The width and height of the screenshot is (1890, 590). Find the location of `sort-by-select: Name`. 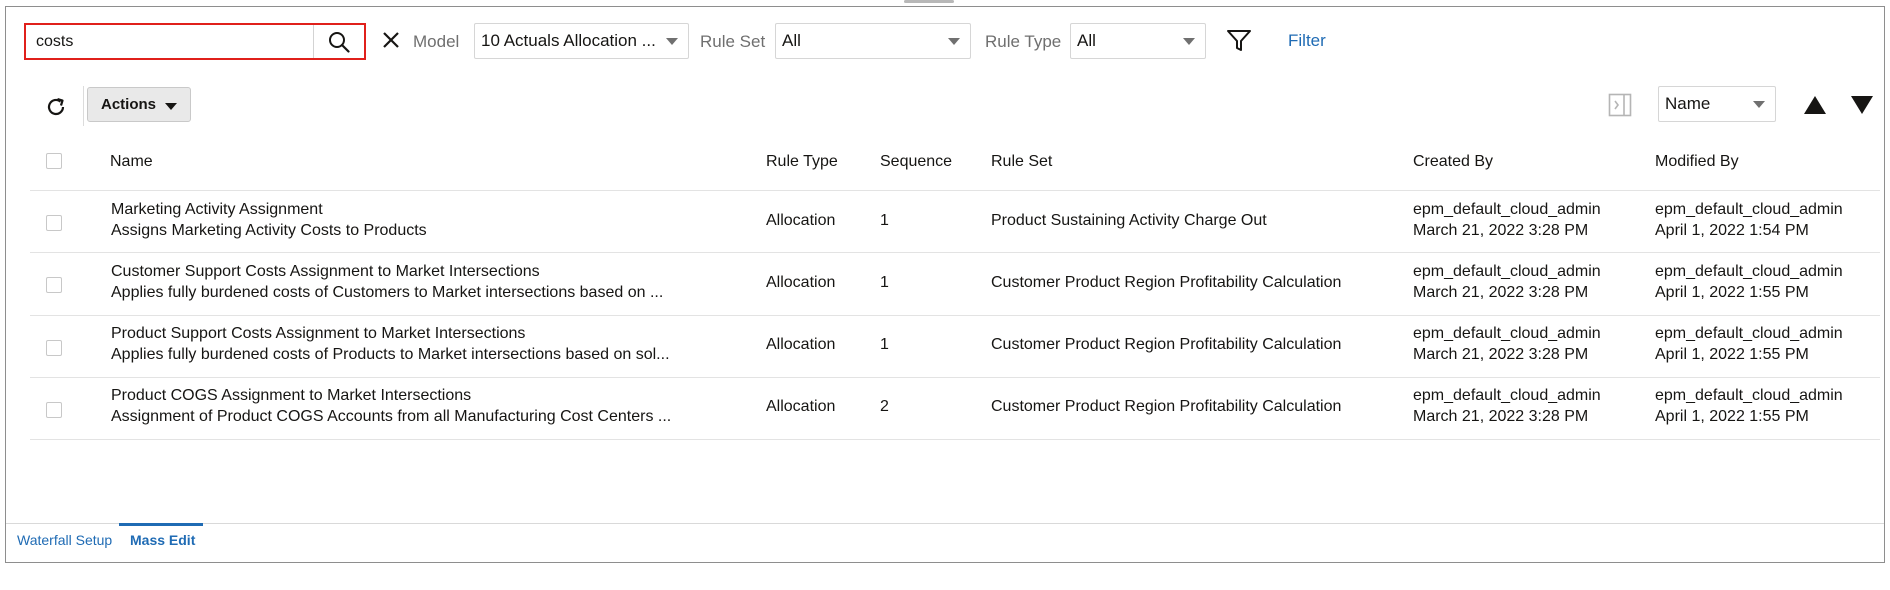

sort-by-select: Name is located at coordinates (1717, 104).